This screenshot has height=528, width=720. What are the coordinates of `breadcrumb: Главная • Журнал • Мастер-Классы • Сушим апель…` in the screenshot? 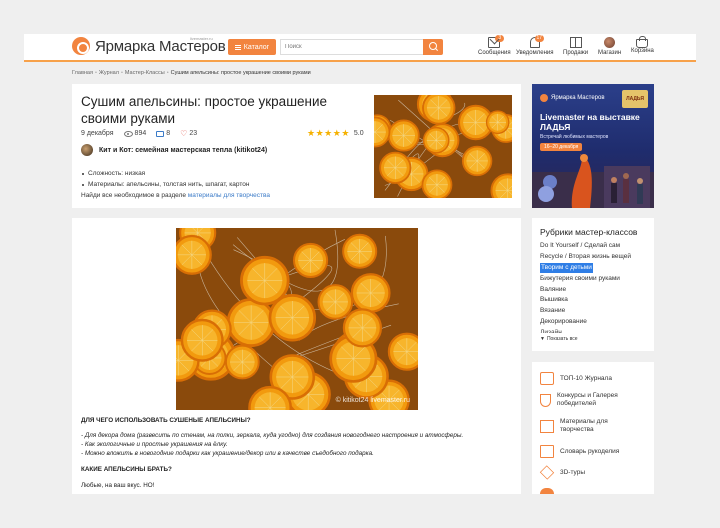 It's located at (191, 73).